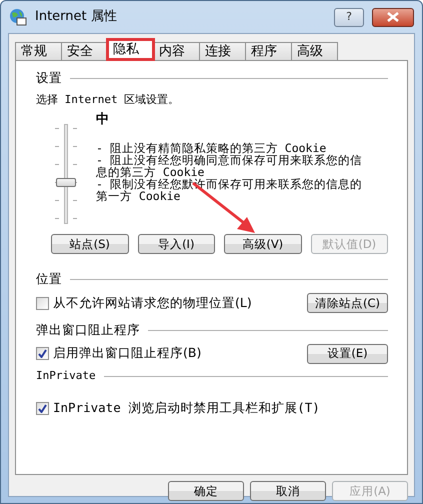 This screenshot has width=423, height=504. What do you see at coordinates (18, 17) in the screenshot?
I see `globe-icon` at bounding box center [18, 17].